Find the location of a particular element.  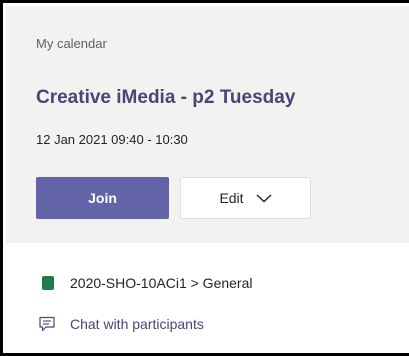

channel-row: 2020-SHO-10ACi1 > General is located at coordinates (144, 283).